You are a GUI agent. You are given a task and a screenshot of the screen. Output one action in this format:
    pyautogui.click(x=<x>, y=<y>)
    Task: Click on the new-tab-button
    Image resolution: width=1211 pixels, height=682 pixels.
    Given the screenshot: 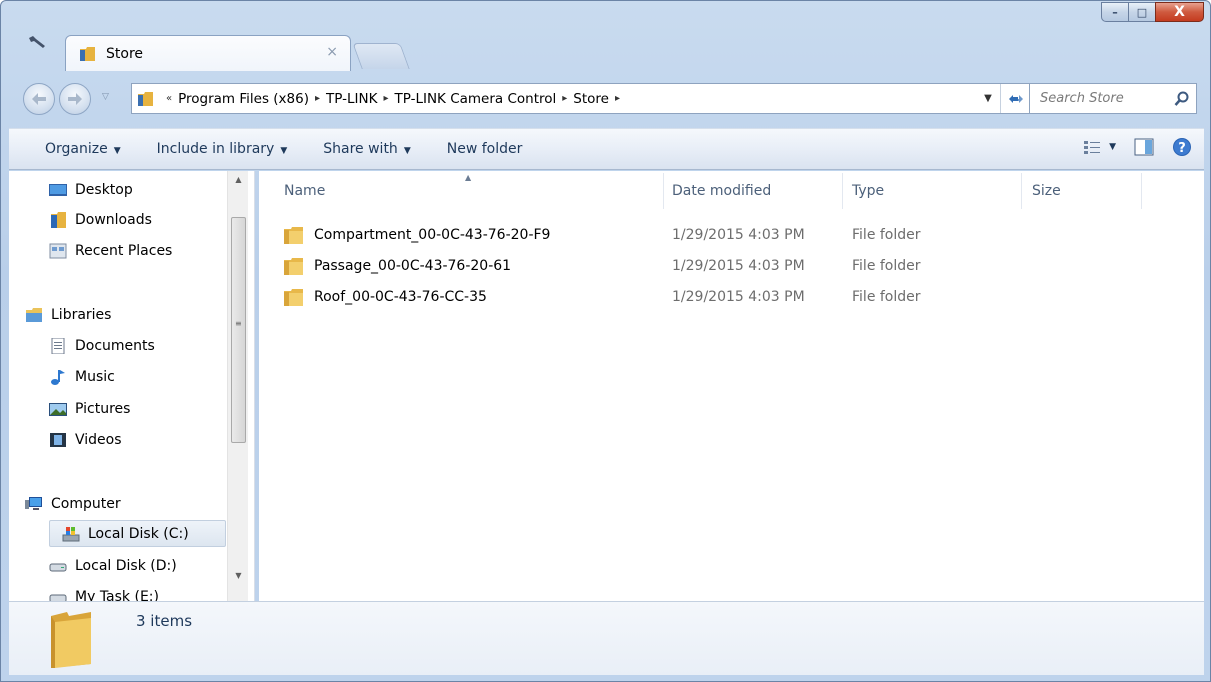 What is the action you would take?
    pyautogui.click(x=381, y=56)
    